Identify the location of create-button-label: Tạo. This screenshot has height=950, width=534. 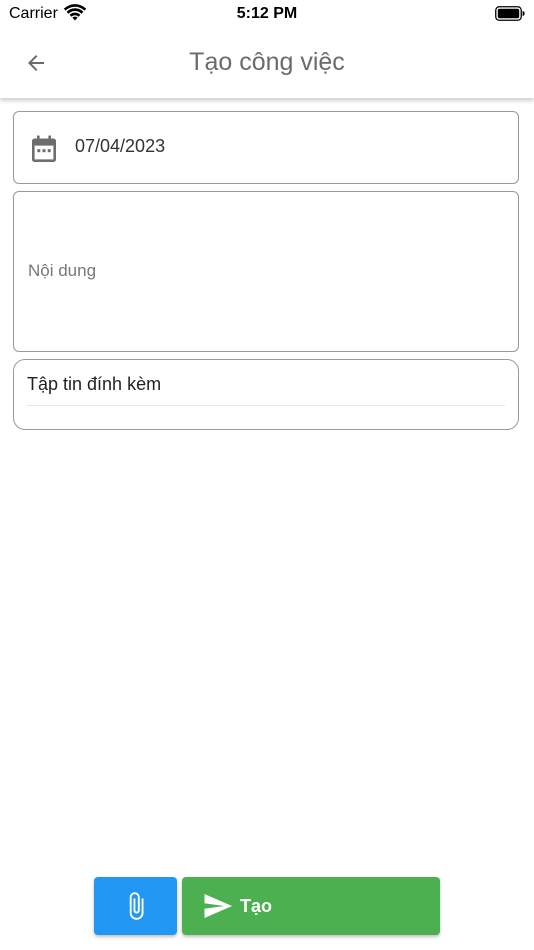
(256, 906).